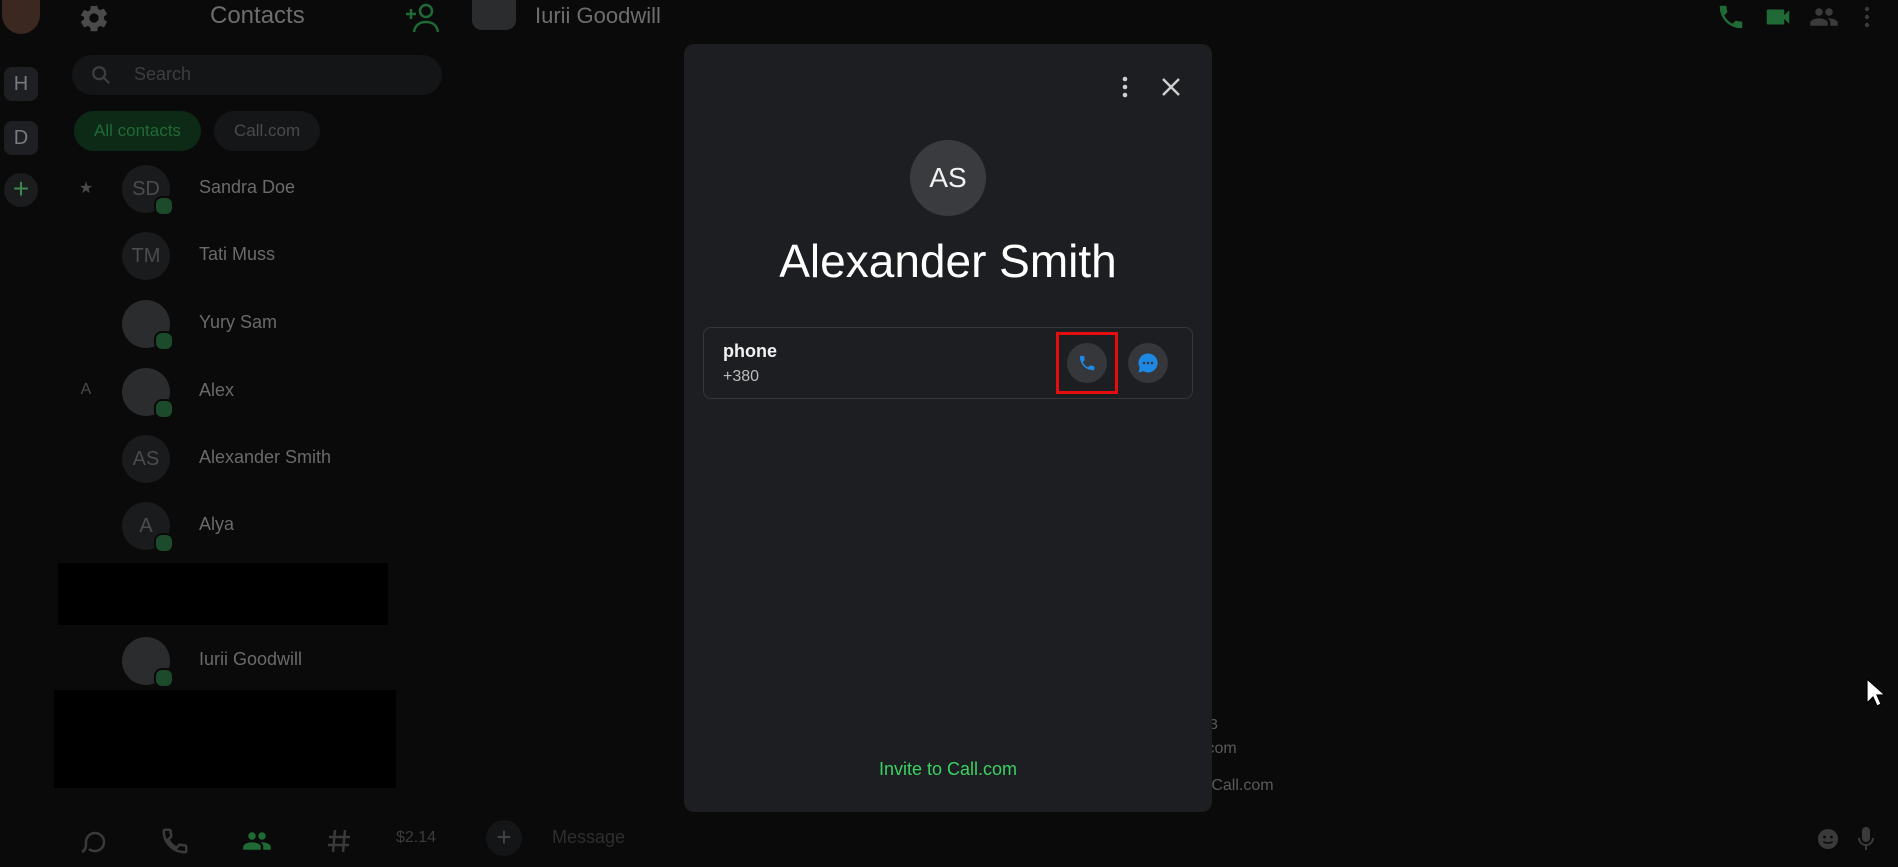  I want to click on contact-search: Search, so click(257, 75).